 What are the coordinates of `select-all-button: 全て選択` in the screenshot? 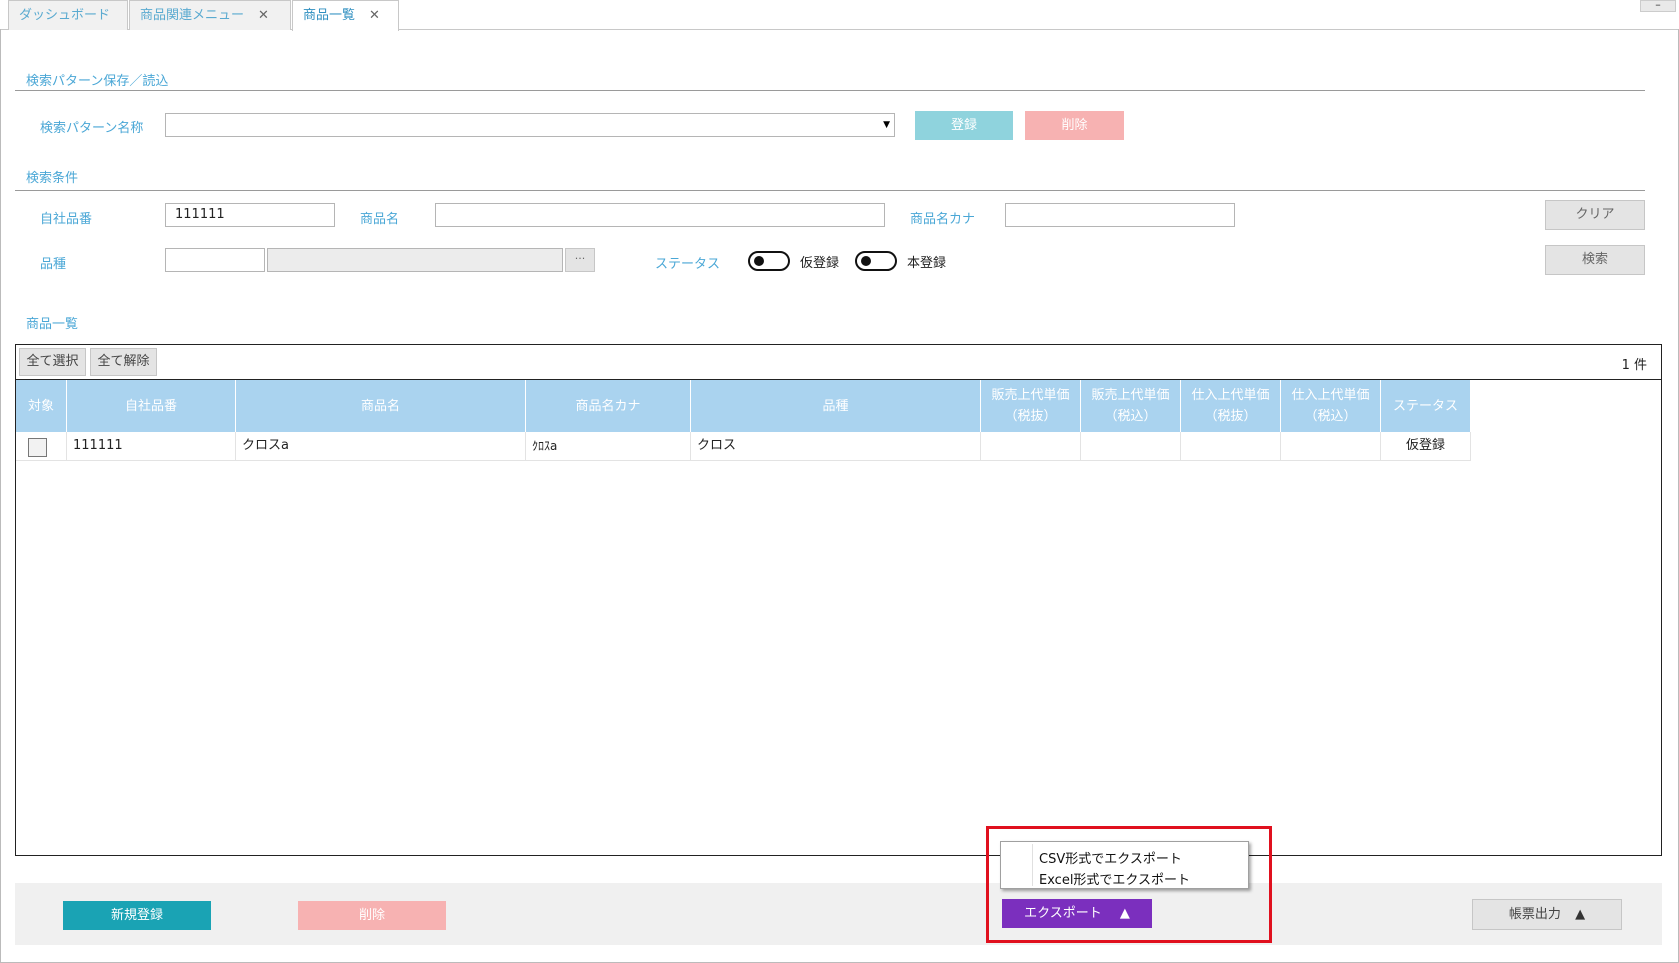 It's located at (52, 362).